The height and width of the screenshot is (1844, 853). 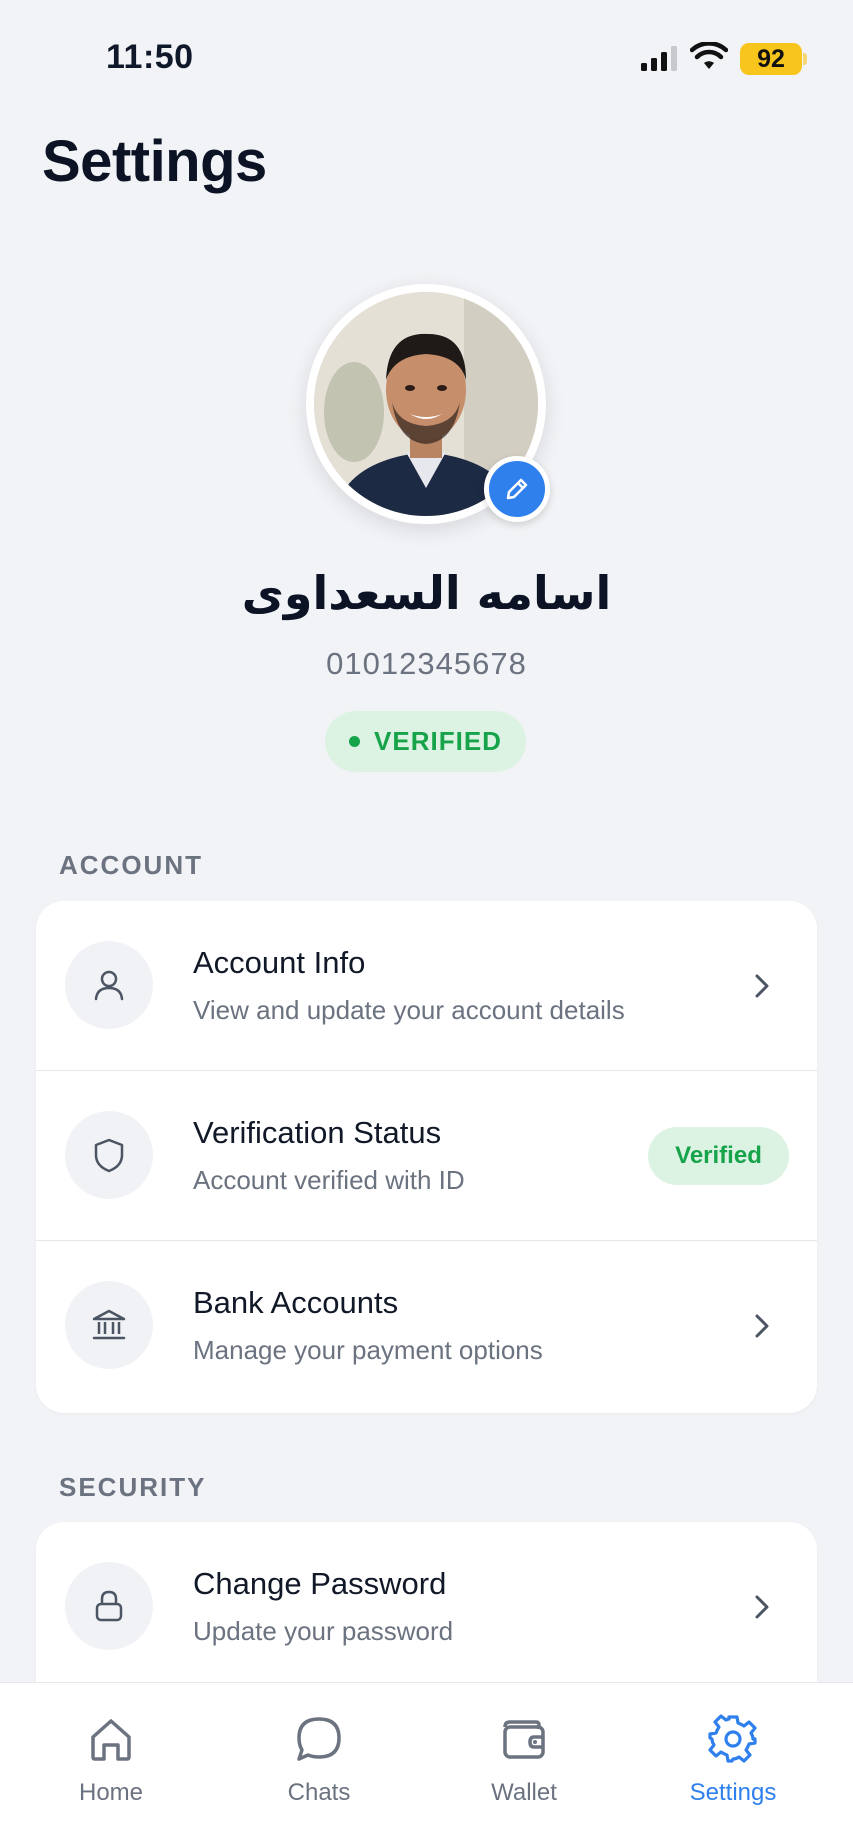 What do you see at coordinates (329, 1180) in the screenshot?
I see `row-subtitle: Account verified with ID` at bounding box center [329, 1180].